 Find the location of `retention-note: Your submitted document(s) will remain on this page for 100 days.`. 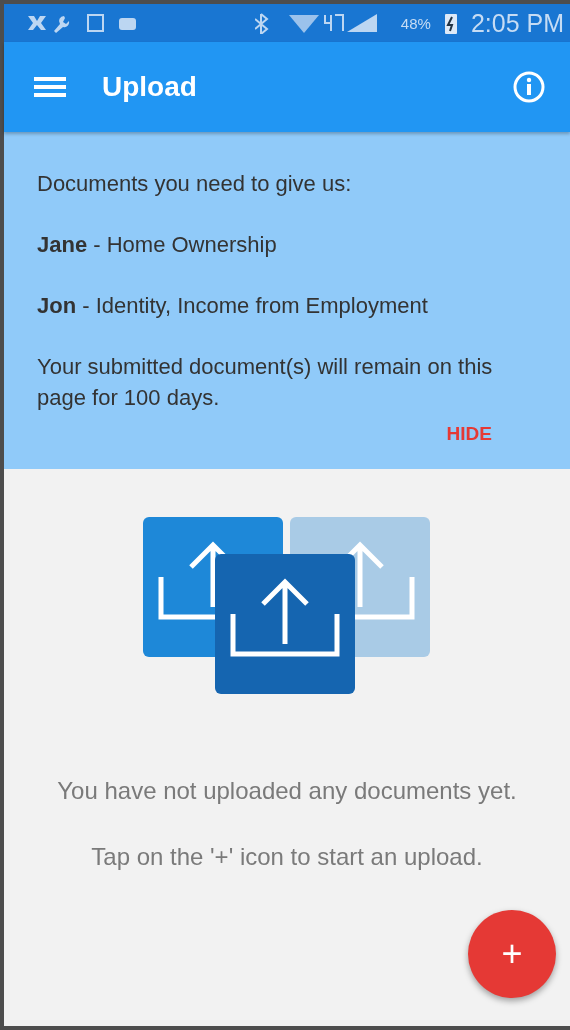

retention-note: Your submitted document(s) will remain on this page for 100 days. is located at coordinates (265, 382).